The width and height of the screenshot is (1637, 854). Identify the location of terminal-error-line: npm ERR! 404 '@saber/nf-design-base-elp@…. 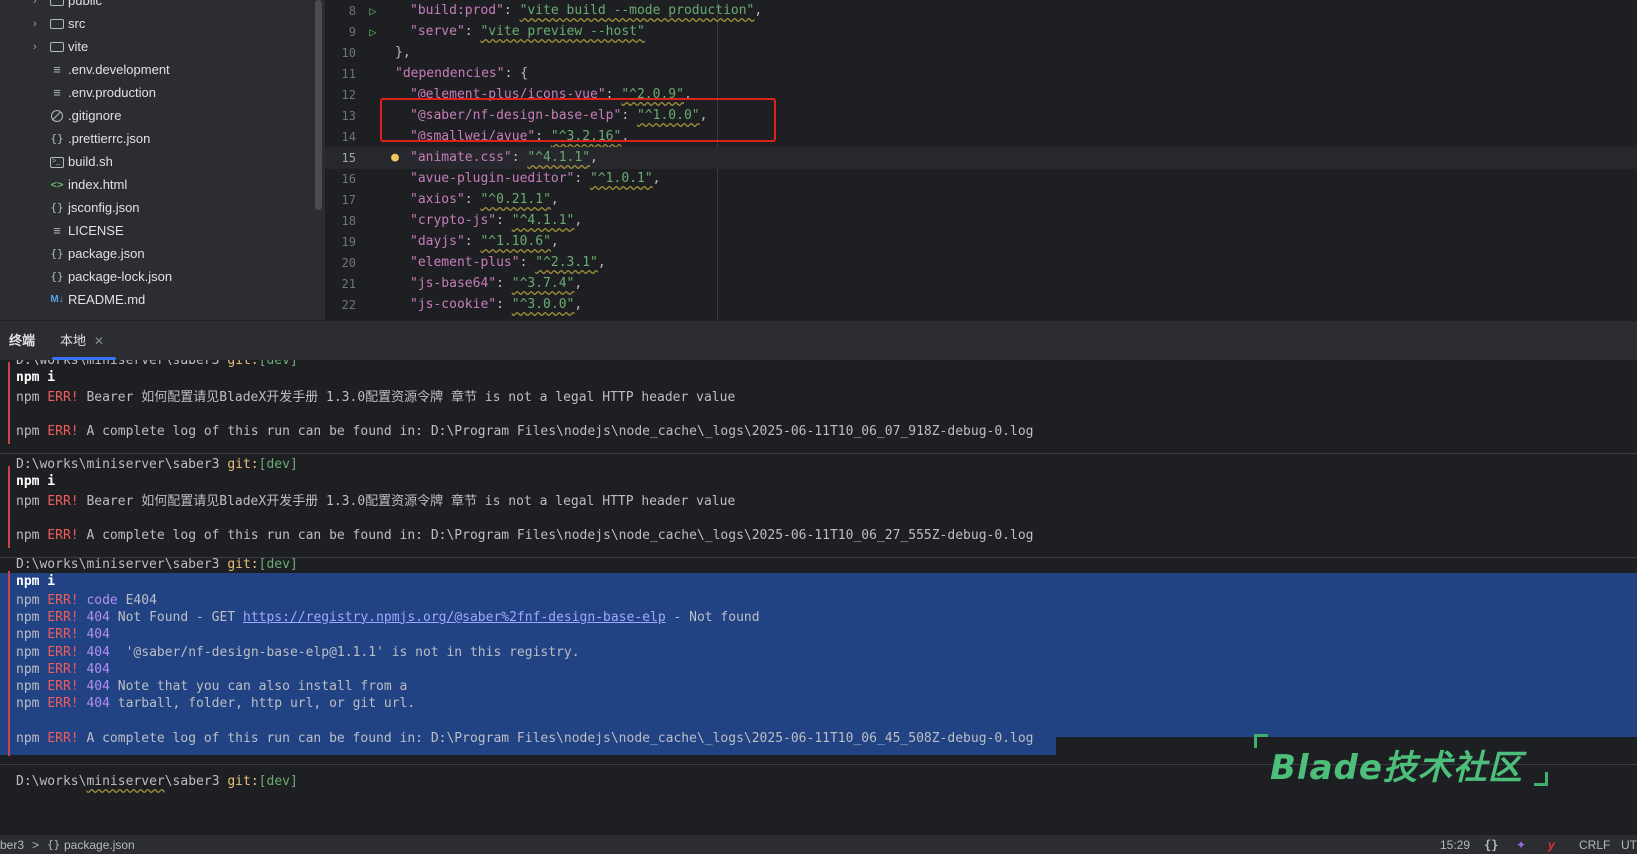
(298, 652).